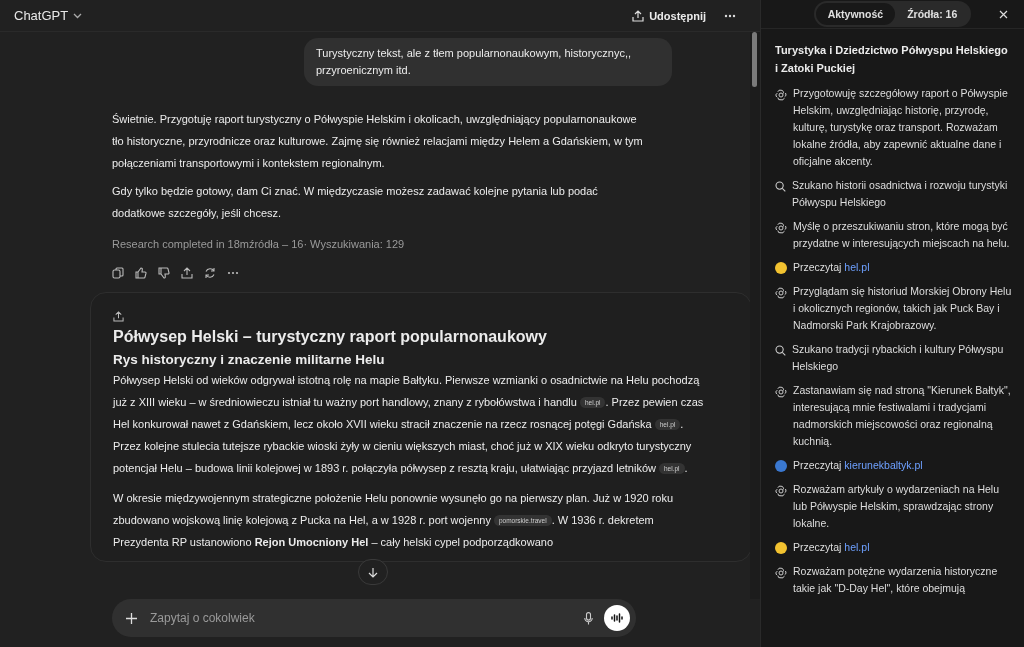  Describe the element at coordinates (249, 359) in the screenshot. I see `section-title: Rys historyczny i znaczenie militarne Helu` at that location.